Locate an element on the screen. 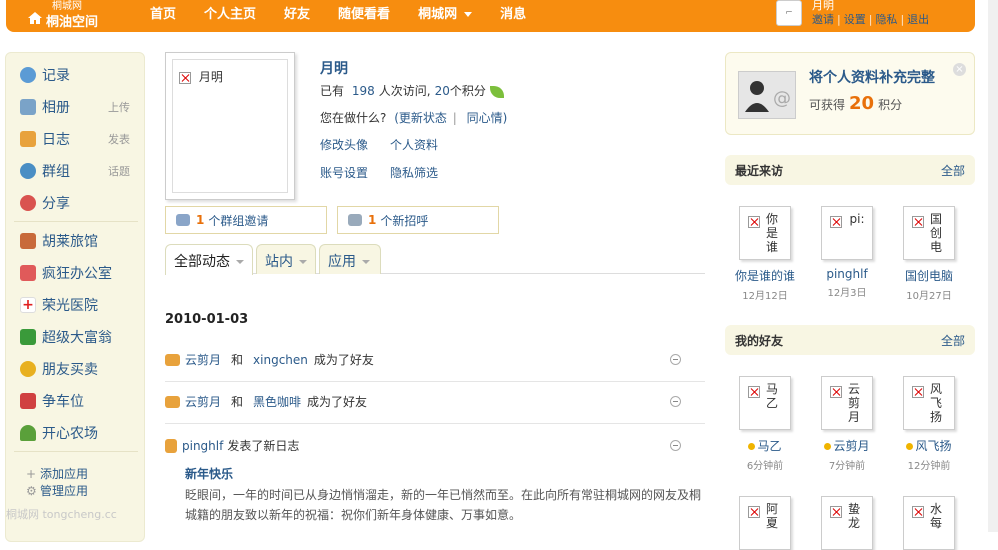 The image size is (998, 550). tab-apps: 应用 is located at coordinates (350, 259).